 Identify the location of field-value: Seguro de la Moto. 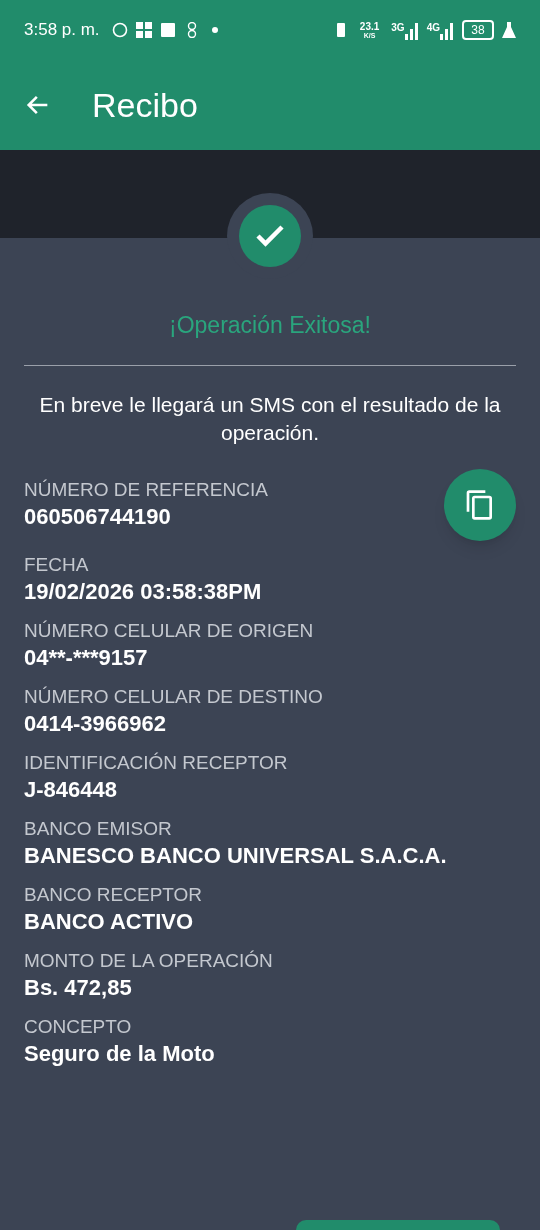
(120, 1053).